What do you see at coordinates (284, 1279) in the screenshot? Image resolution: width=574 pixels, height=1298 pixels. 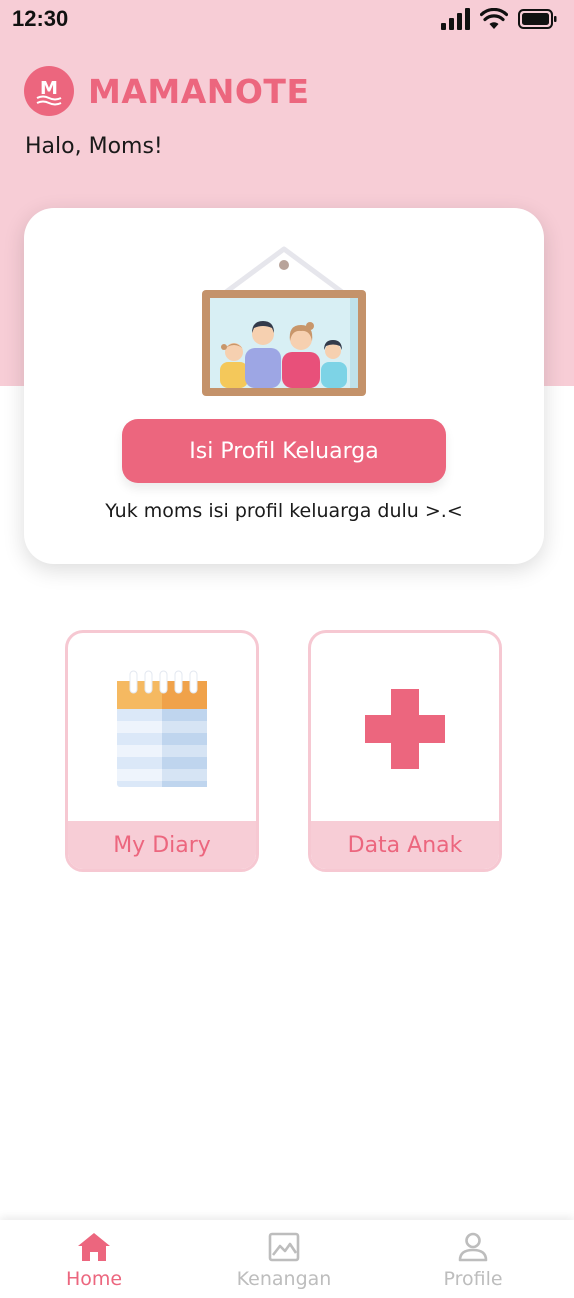 I see `nav-kenangan-label: Kenangan` at bounding box center [284, 1279].